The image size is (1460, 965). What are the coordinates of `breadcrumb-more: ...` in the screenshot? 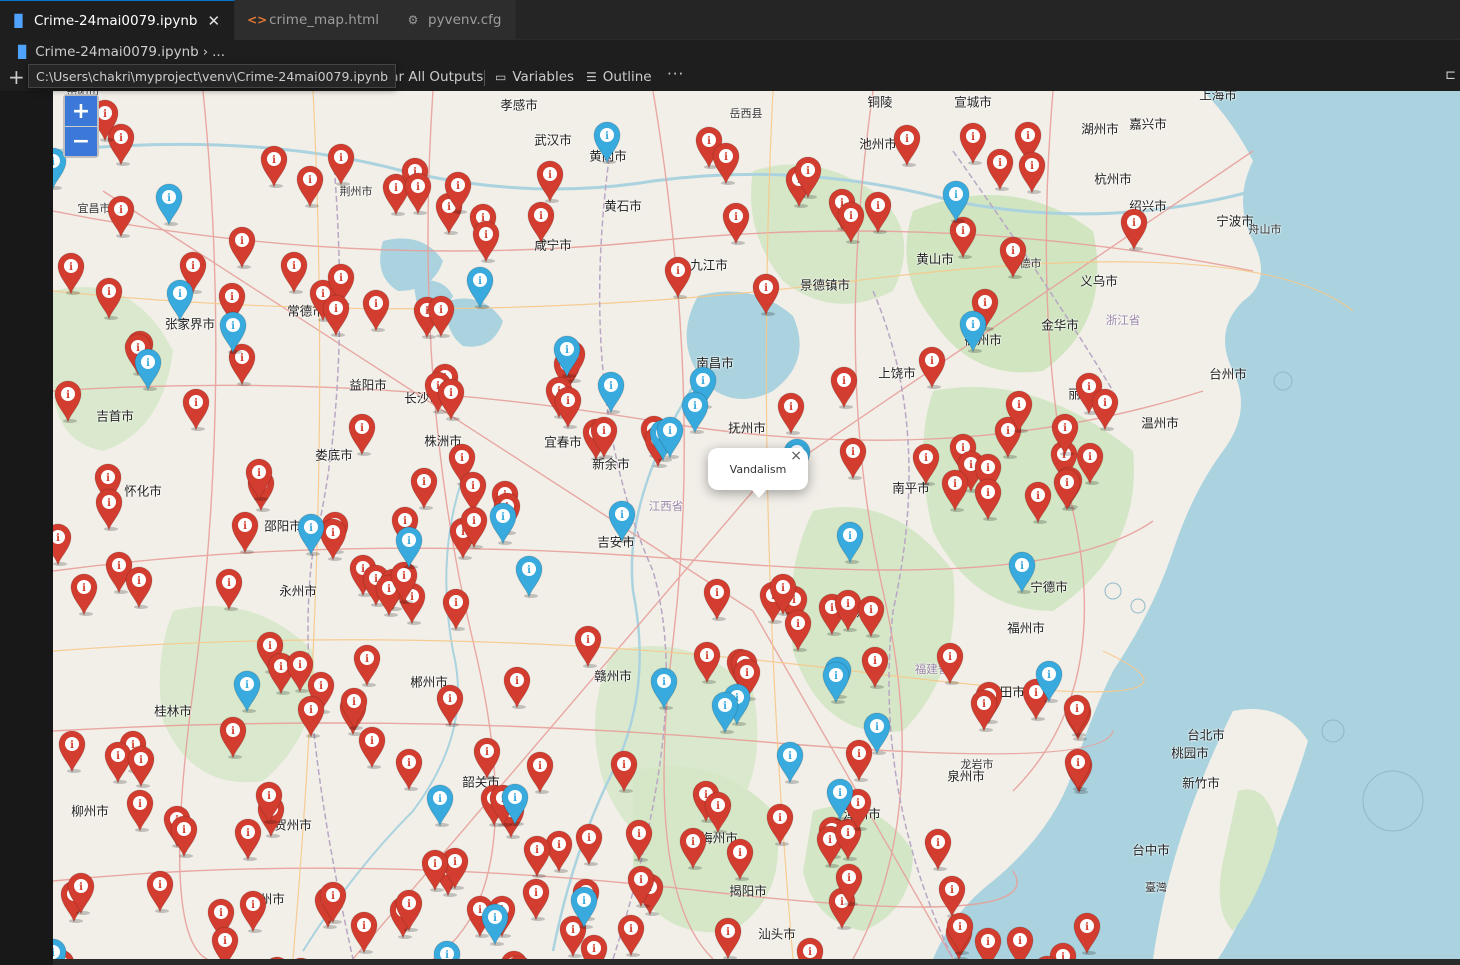 It's located at (218, 52).